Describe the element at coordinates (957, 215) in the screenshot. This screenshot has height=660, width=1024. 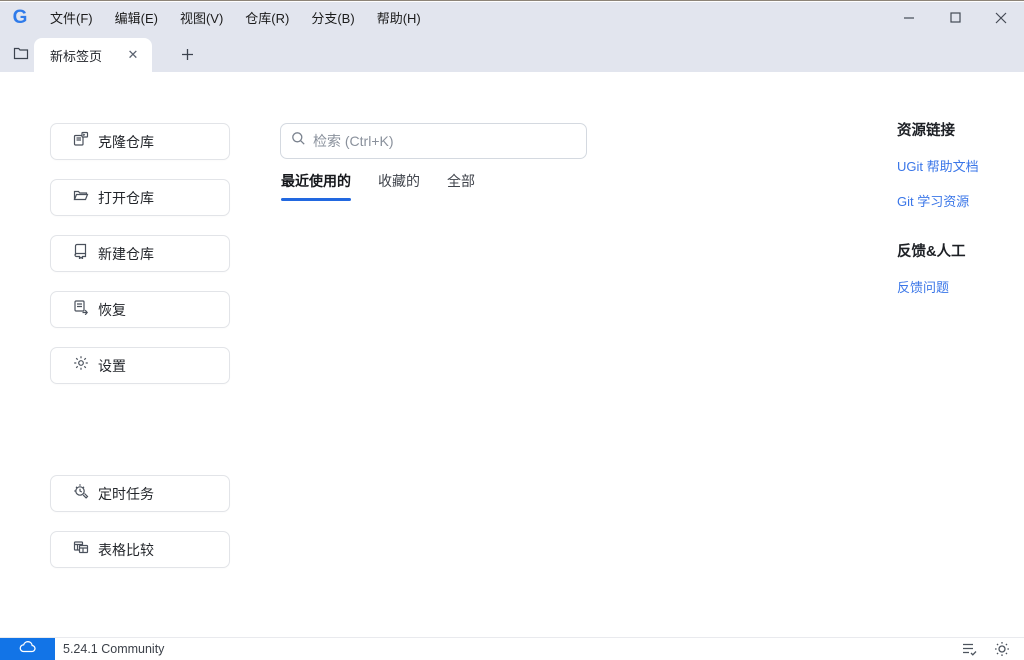
I see `right-panel: 资源链接 UGit 帮助文档 Git 学习资源 反馈&人工 反馈问题` at that location.